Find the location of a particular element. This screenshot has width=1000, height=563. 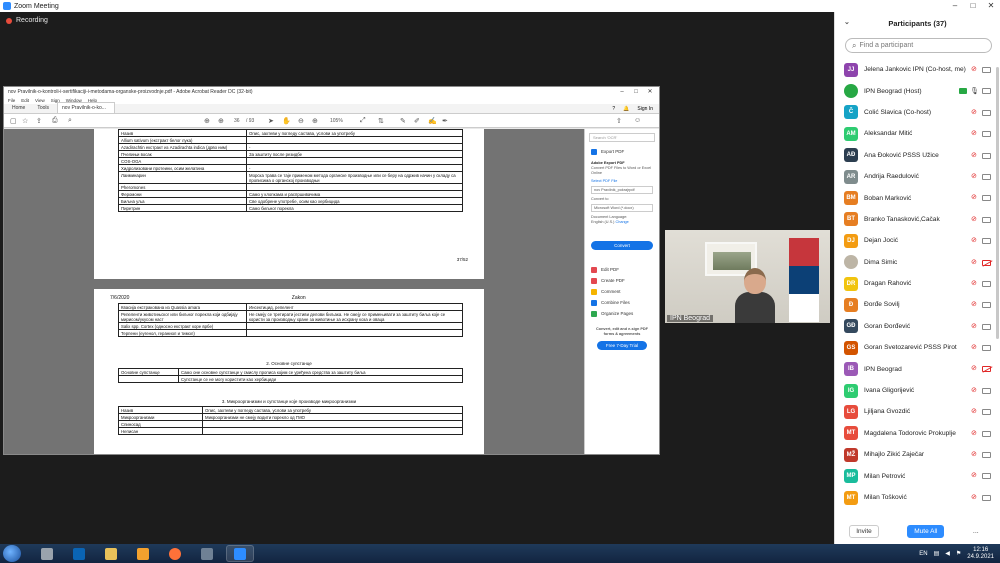

network-icon: ▤ is located at coordinates (937, 553).